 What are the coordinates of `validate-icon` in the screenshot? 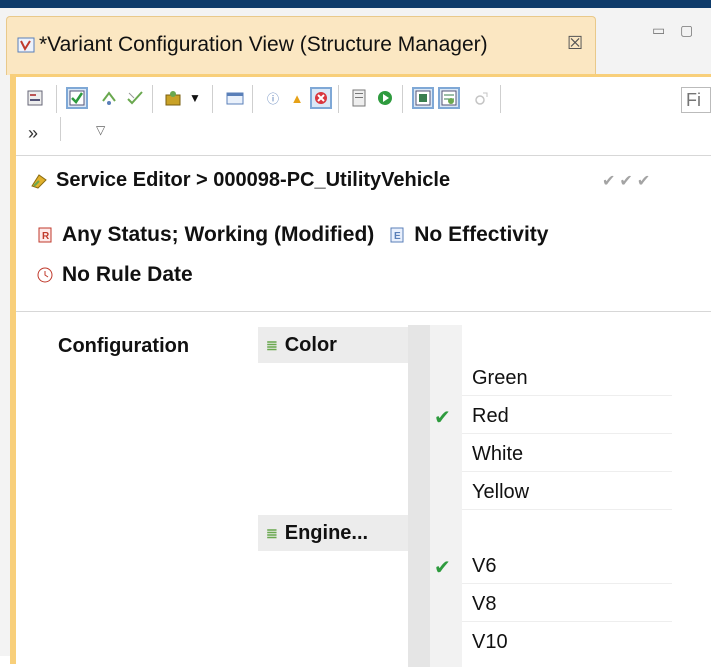 It's located at (135, 98).